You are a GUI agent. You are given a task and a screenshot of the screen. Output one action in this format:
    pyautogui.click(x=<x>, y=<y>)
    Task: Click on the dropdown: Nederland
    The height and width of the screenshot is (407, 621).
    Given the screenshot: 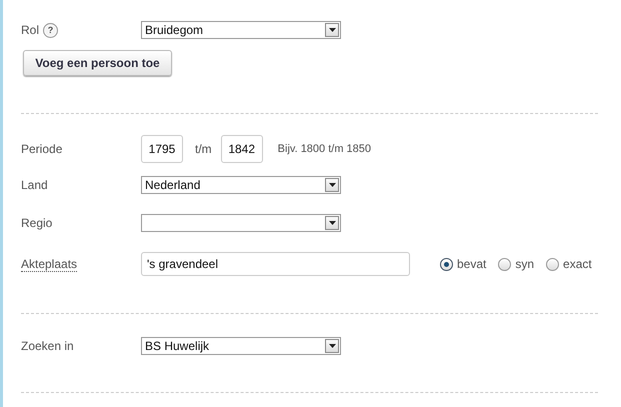 What is the action you would take?
    pyautogui.click(x=241, y=185)
    